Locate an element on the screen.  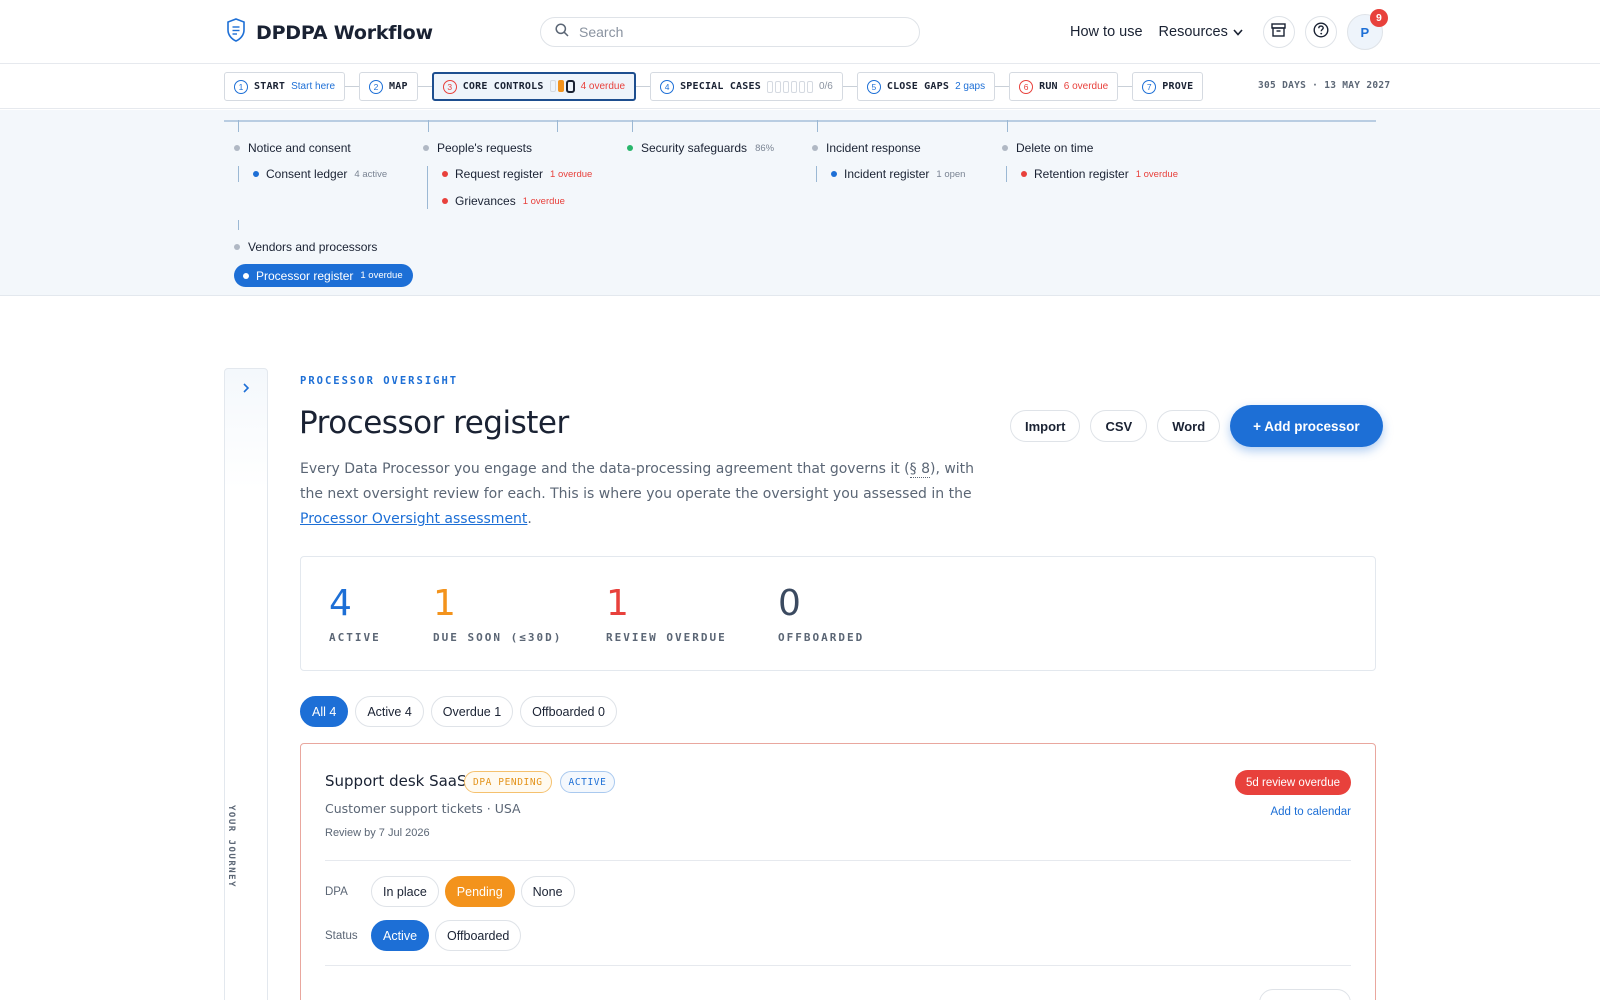
node-label: Notice and consent is located at coordinates (299, 148).